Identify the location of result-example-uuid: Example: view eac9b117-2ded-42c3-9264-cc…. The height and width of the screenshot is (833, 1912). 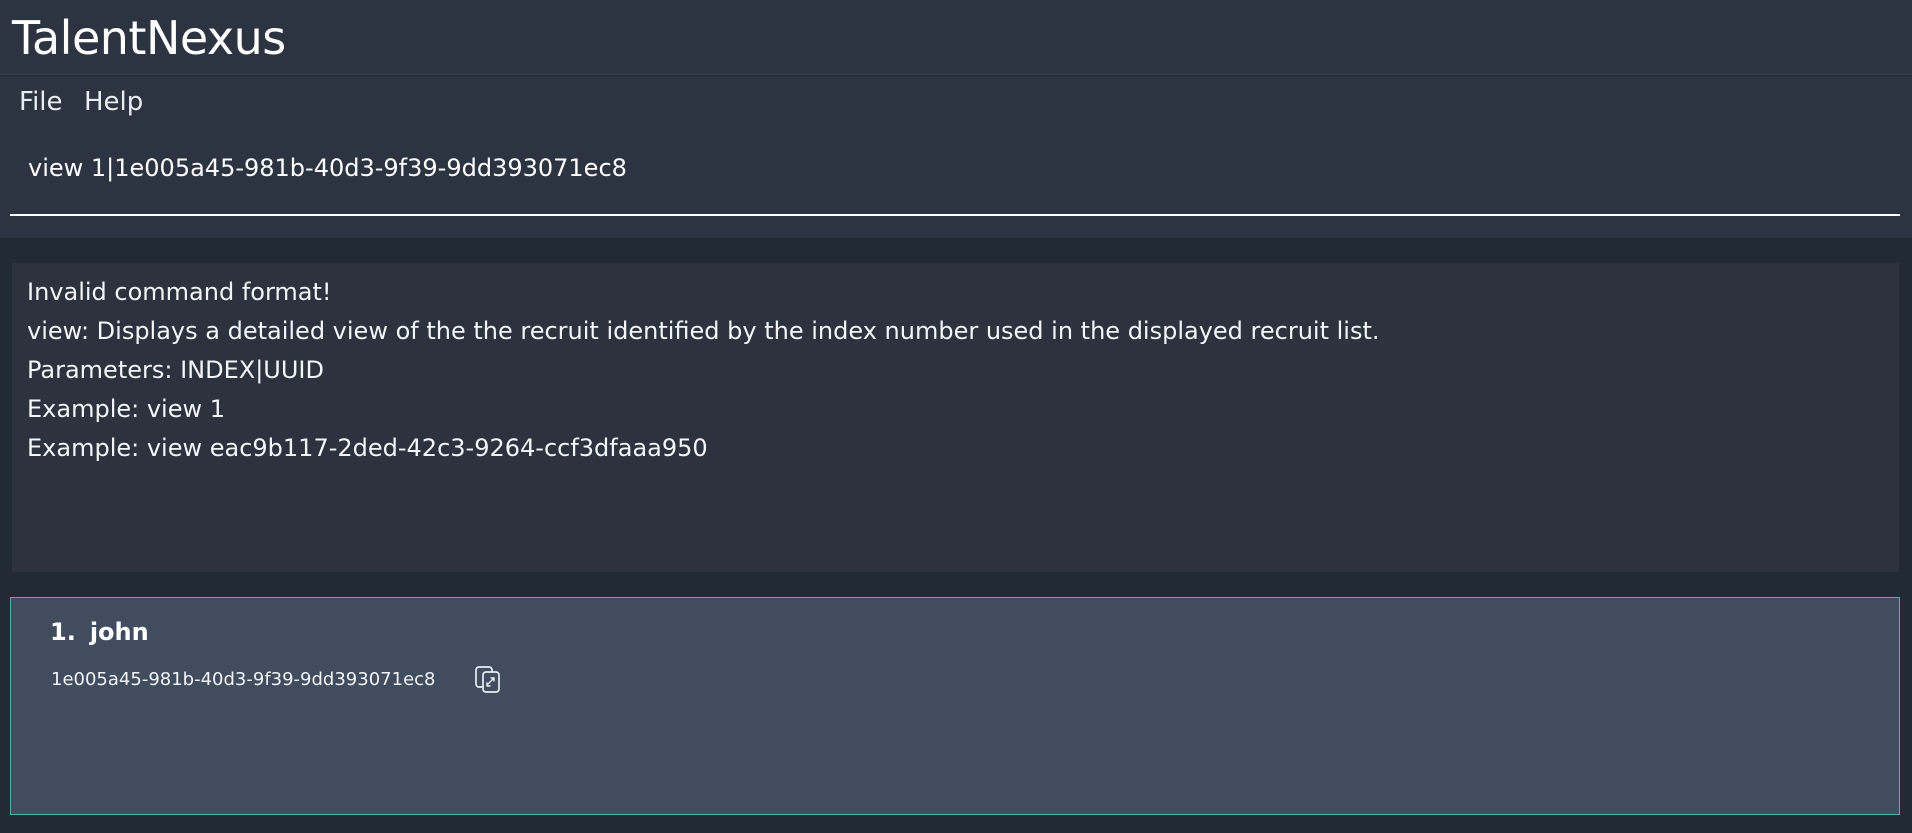
(367, 448).